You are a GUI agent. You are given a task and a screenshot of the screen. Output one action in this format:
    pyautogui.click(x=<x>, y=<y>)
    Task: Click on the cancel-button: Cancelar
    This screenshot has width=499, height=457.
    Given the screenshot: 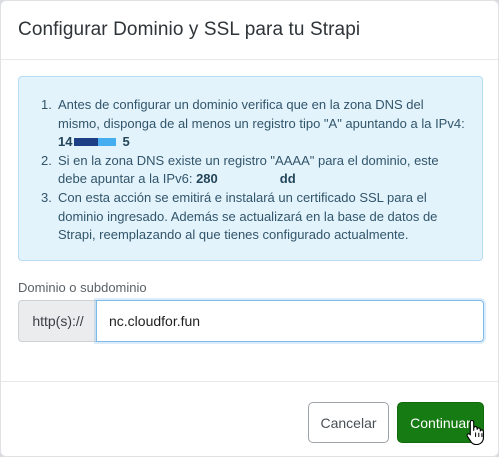 What is the action you would take?
    pyautogui.click(x=348, y=422)
    